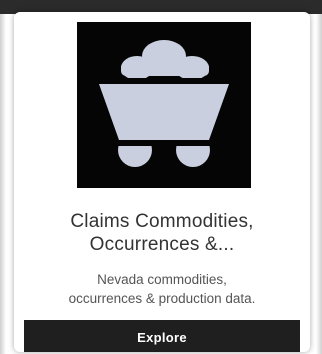  Describe the element at coordinates (3, 184) in the screenshot. I see `left-card-edge` at that location.